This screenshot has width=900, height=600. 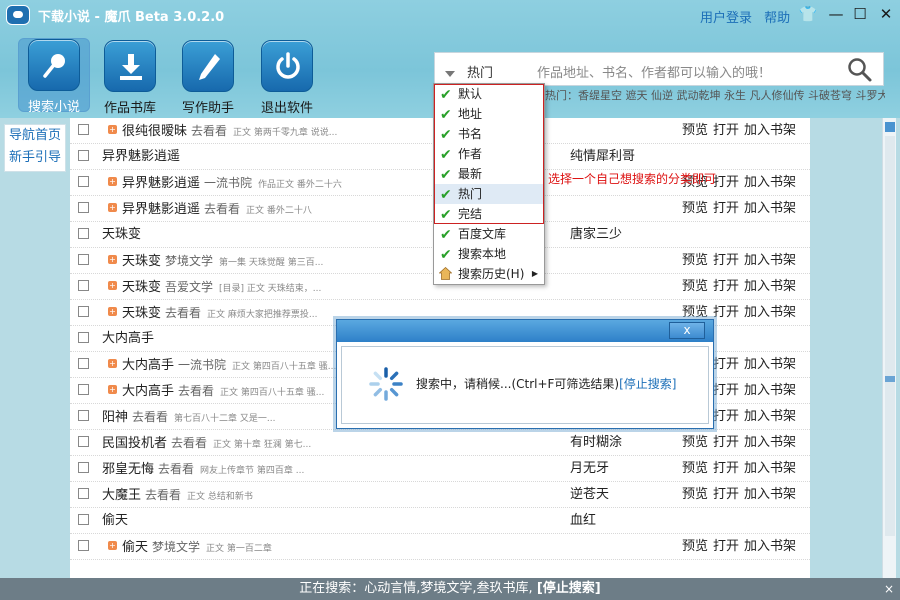 I want to click on dropdown-item: ✔ 最新, so click(x=489, y=174).